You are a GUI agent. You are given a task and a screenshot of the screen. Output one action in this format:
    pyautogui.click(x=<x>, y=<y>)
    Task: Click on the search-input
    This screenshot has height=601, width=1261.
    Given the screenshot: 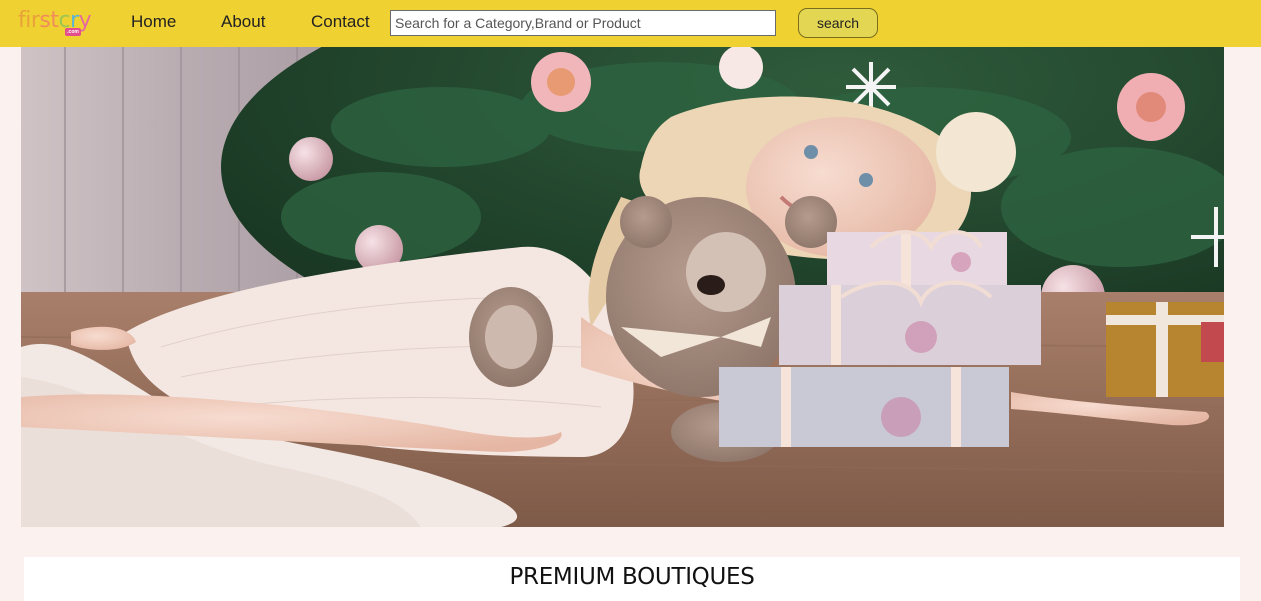 What is the action you would take?
    pyautogui.click(x=583, y=23)
    